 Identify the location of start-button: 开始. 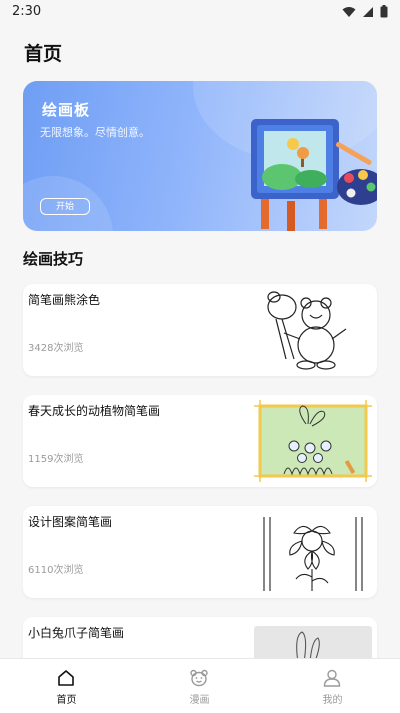
(65, 206).